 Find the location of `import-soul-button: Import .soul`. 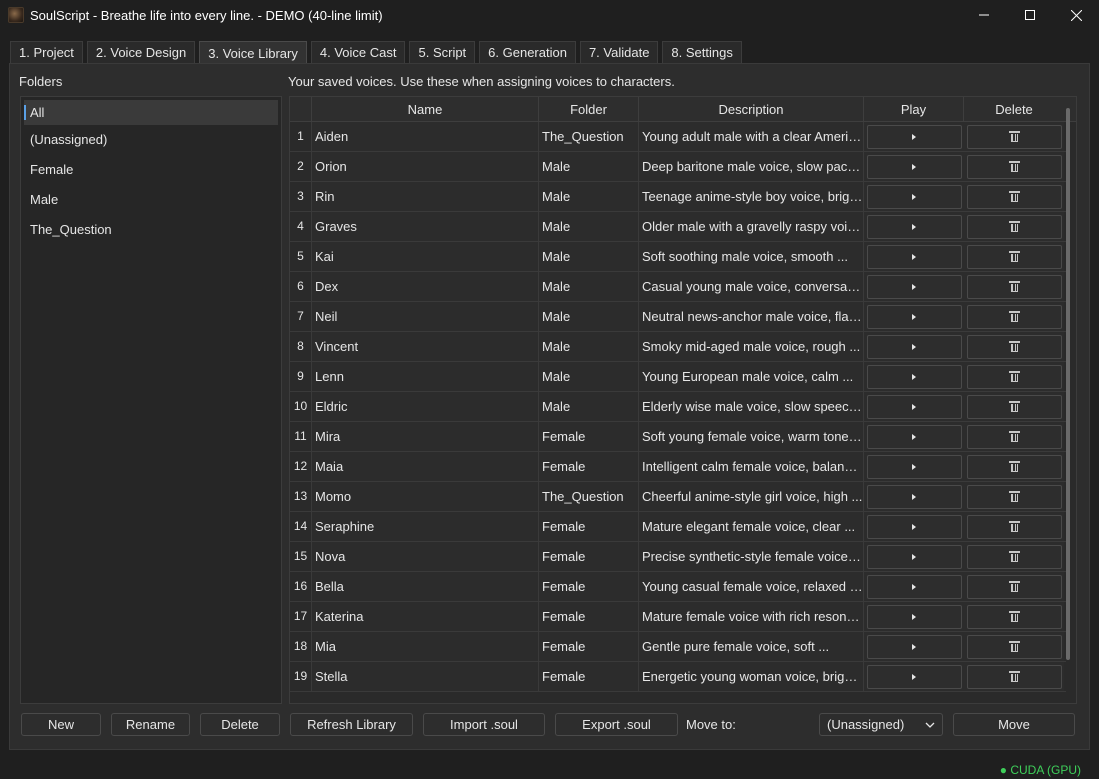

import-soul-button: Import .soul is located at coordinates (484, 724).